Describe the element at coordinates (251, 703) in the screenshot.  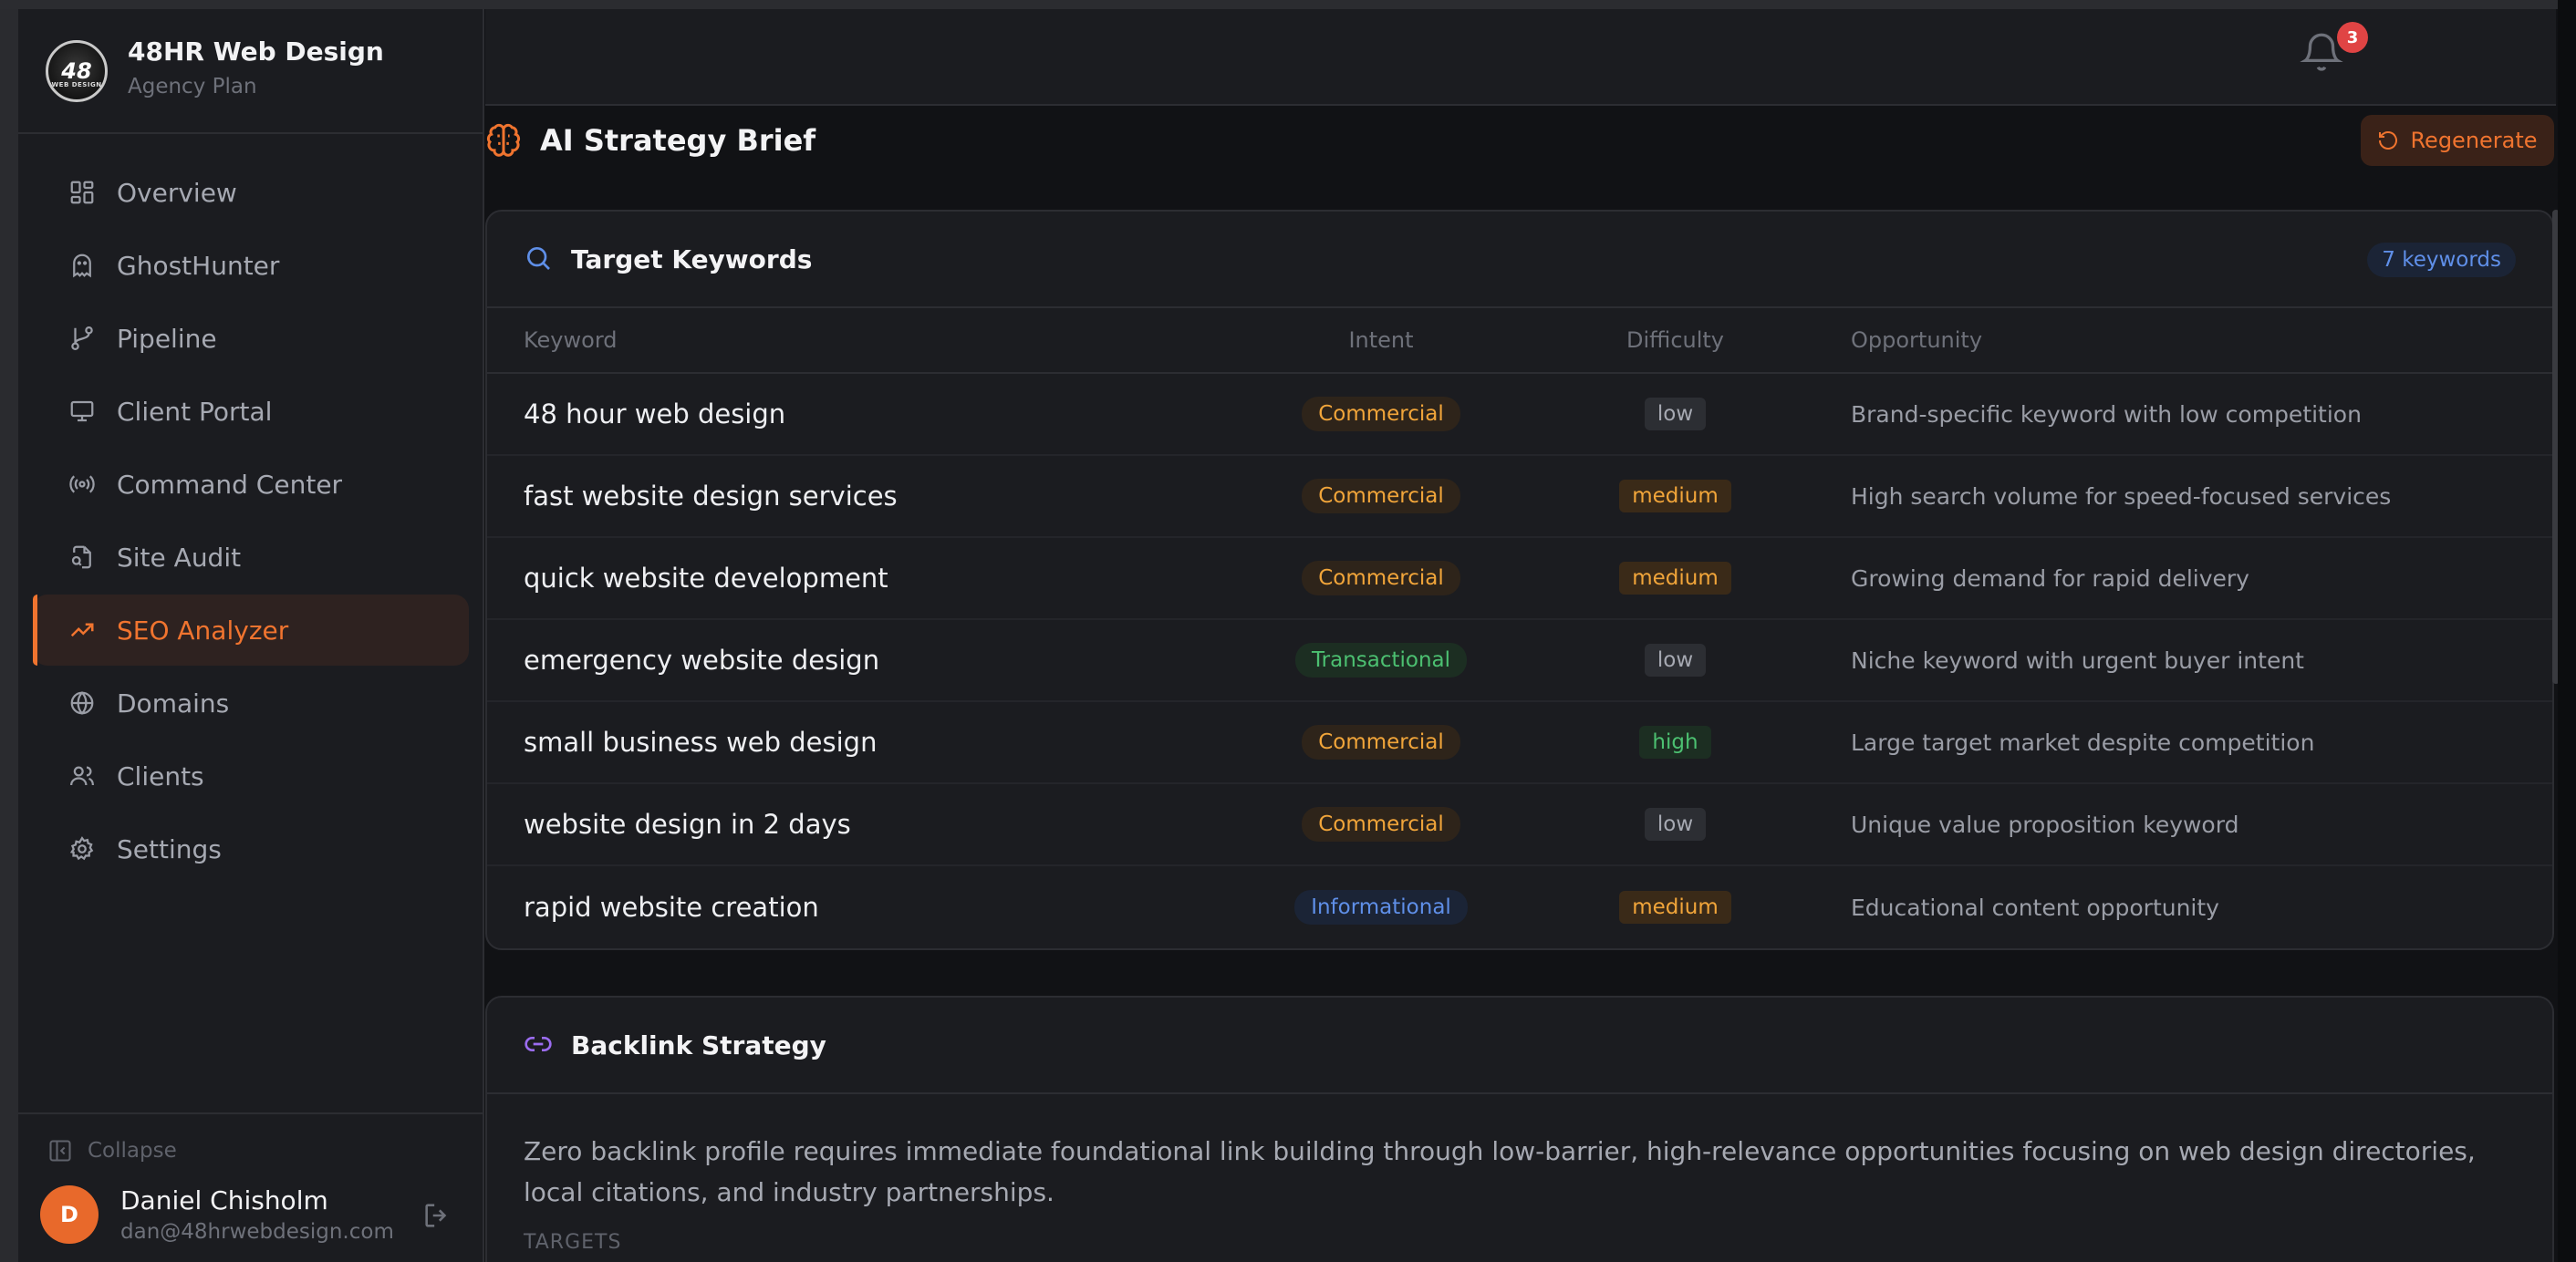
I see `sidebar-item-domains: Domains` at that location.